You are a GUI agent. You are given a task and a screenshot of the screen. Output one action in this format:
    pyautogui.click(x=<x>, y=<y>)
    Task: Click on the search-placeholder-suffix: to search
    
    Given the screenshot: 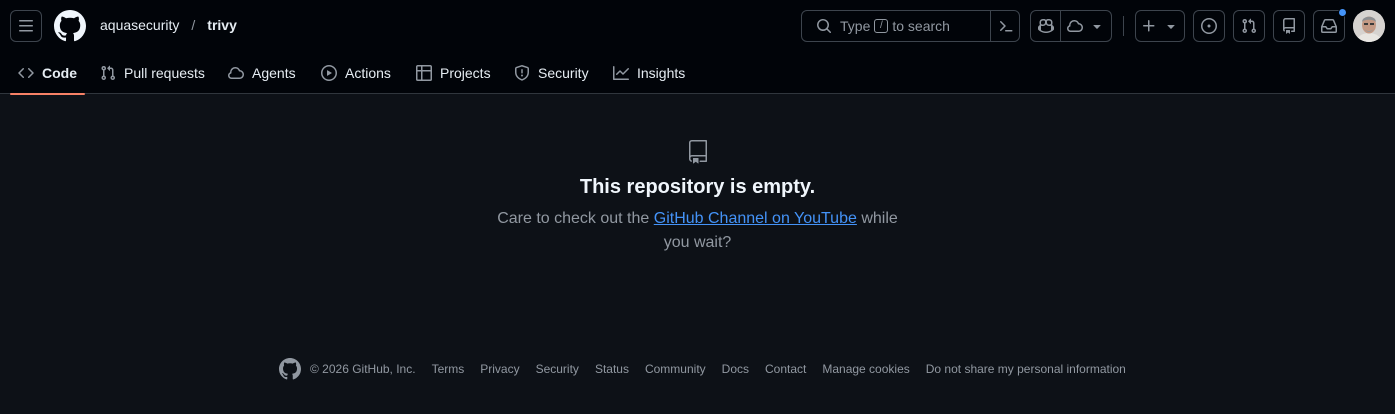 What is the action you would take?
    pyautogui.click(x=921, y=26)
    